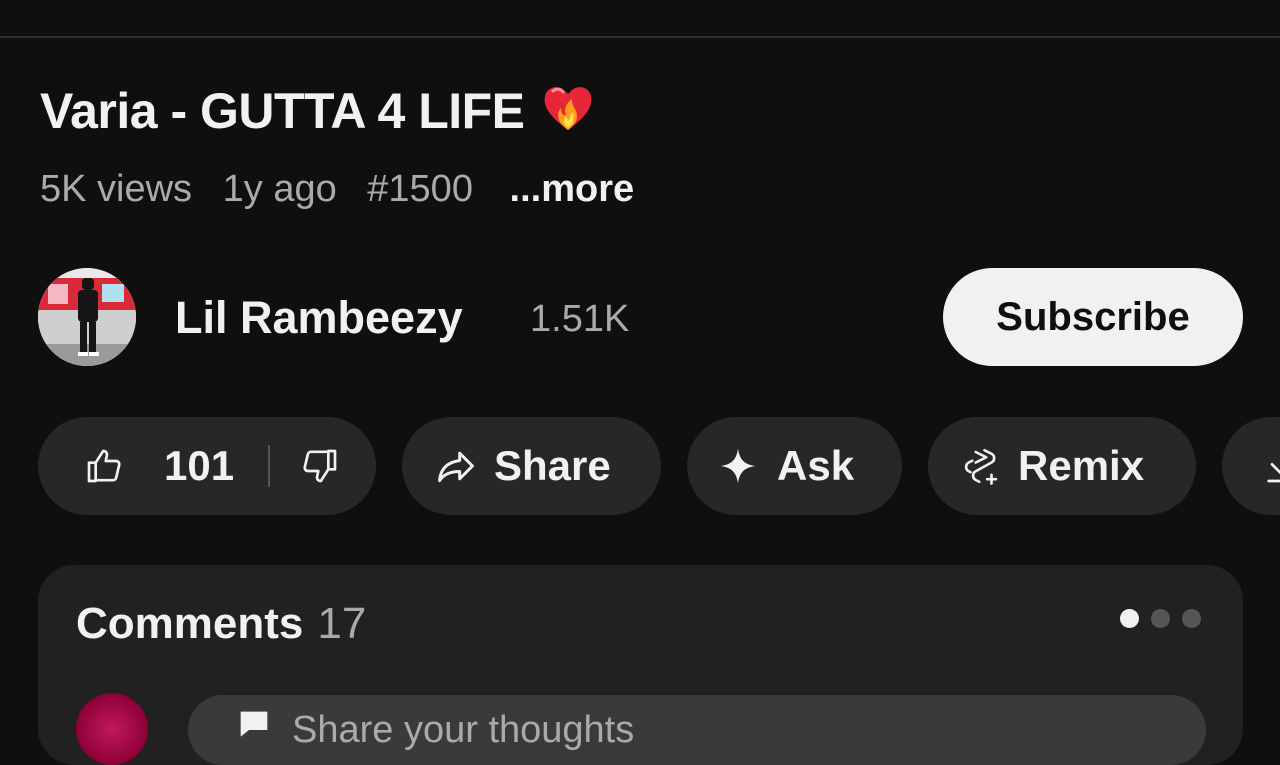 The height and width of the screenshot is (765, 1280). What do you see at coordinates (572, 189) in the screenshot?
I see `more-link: ...more` at bounding box center [572, 189].